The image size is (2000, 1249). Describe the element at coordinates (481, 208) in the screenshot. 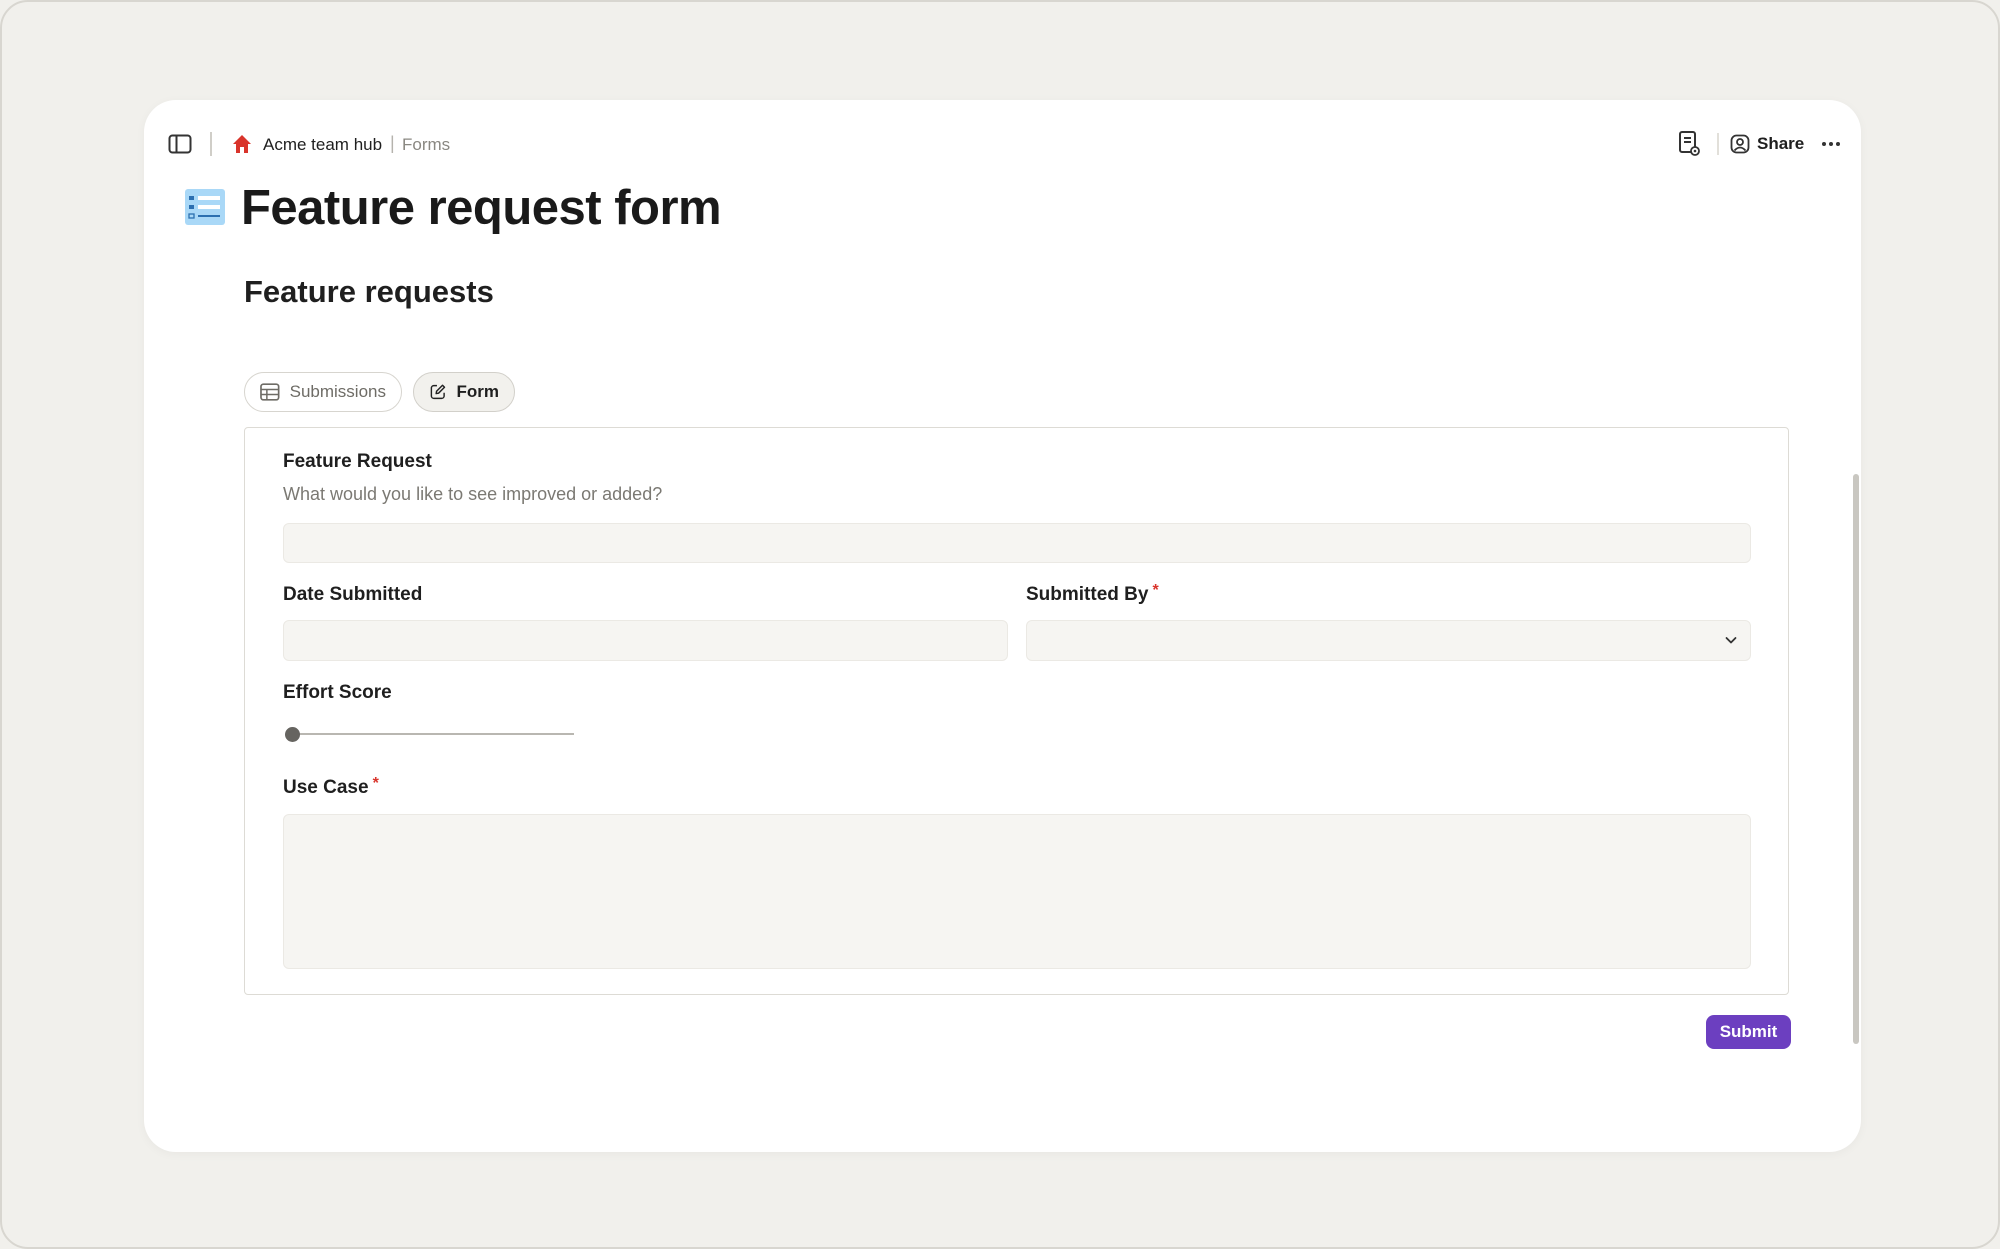

I see `page-title: Feature request form` at that location.